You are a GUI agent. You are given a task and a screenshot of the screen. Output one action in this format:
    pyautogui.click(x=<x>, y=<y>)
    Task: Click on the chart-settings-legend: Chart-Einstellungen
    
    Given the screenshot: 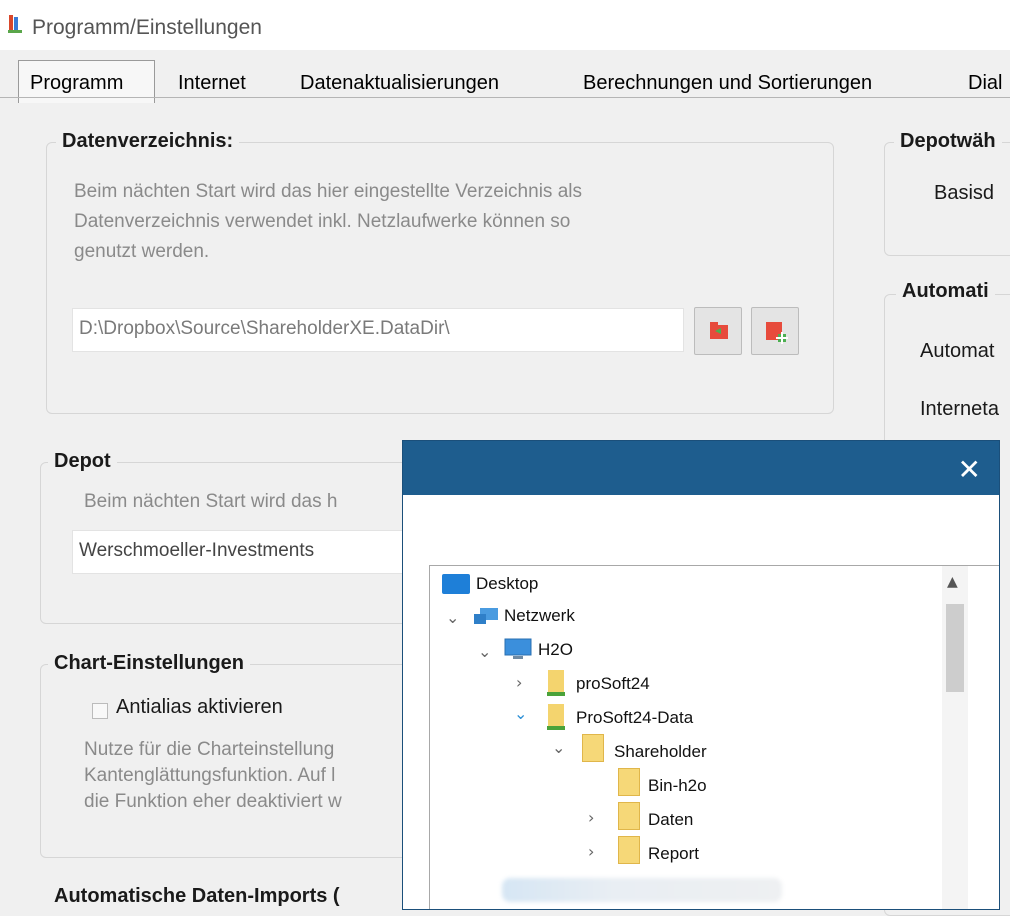 What is the action you would take?
    pyautogui.click(x=149, y=663)
    